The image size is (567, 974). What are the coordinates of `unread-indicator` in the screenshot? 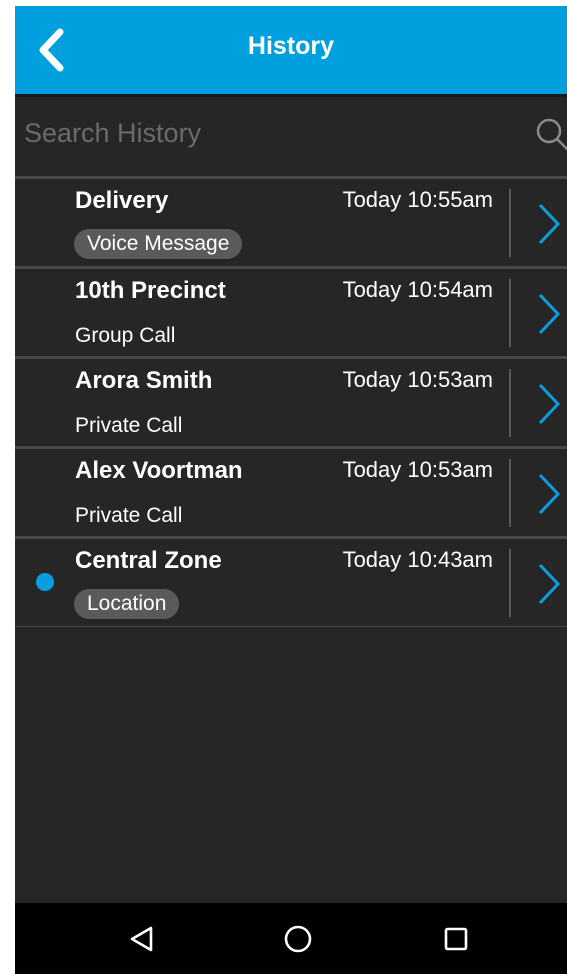 It's located at (45, 582).